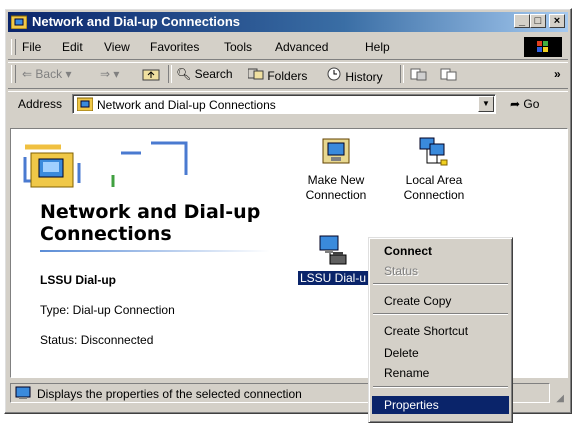 The height and width of the screenshot is (423, 576). I want to click on ctx-create-shortcut: Create Shortcut, so click(440, 331).